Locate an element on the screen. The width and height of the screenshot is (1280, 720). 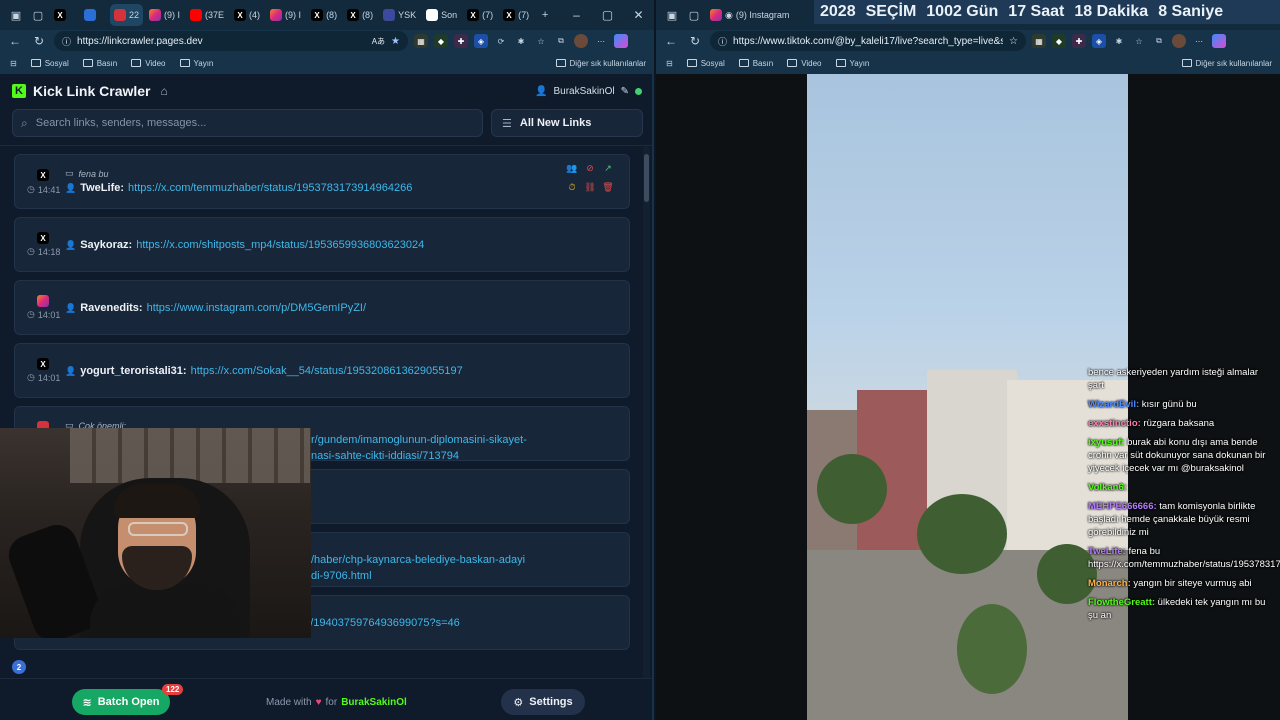
browser-tab: Son is located at coordinates (441, 15).